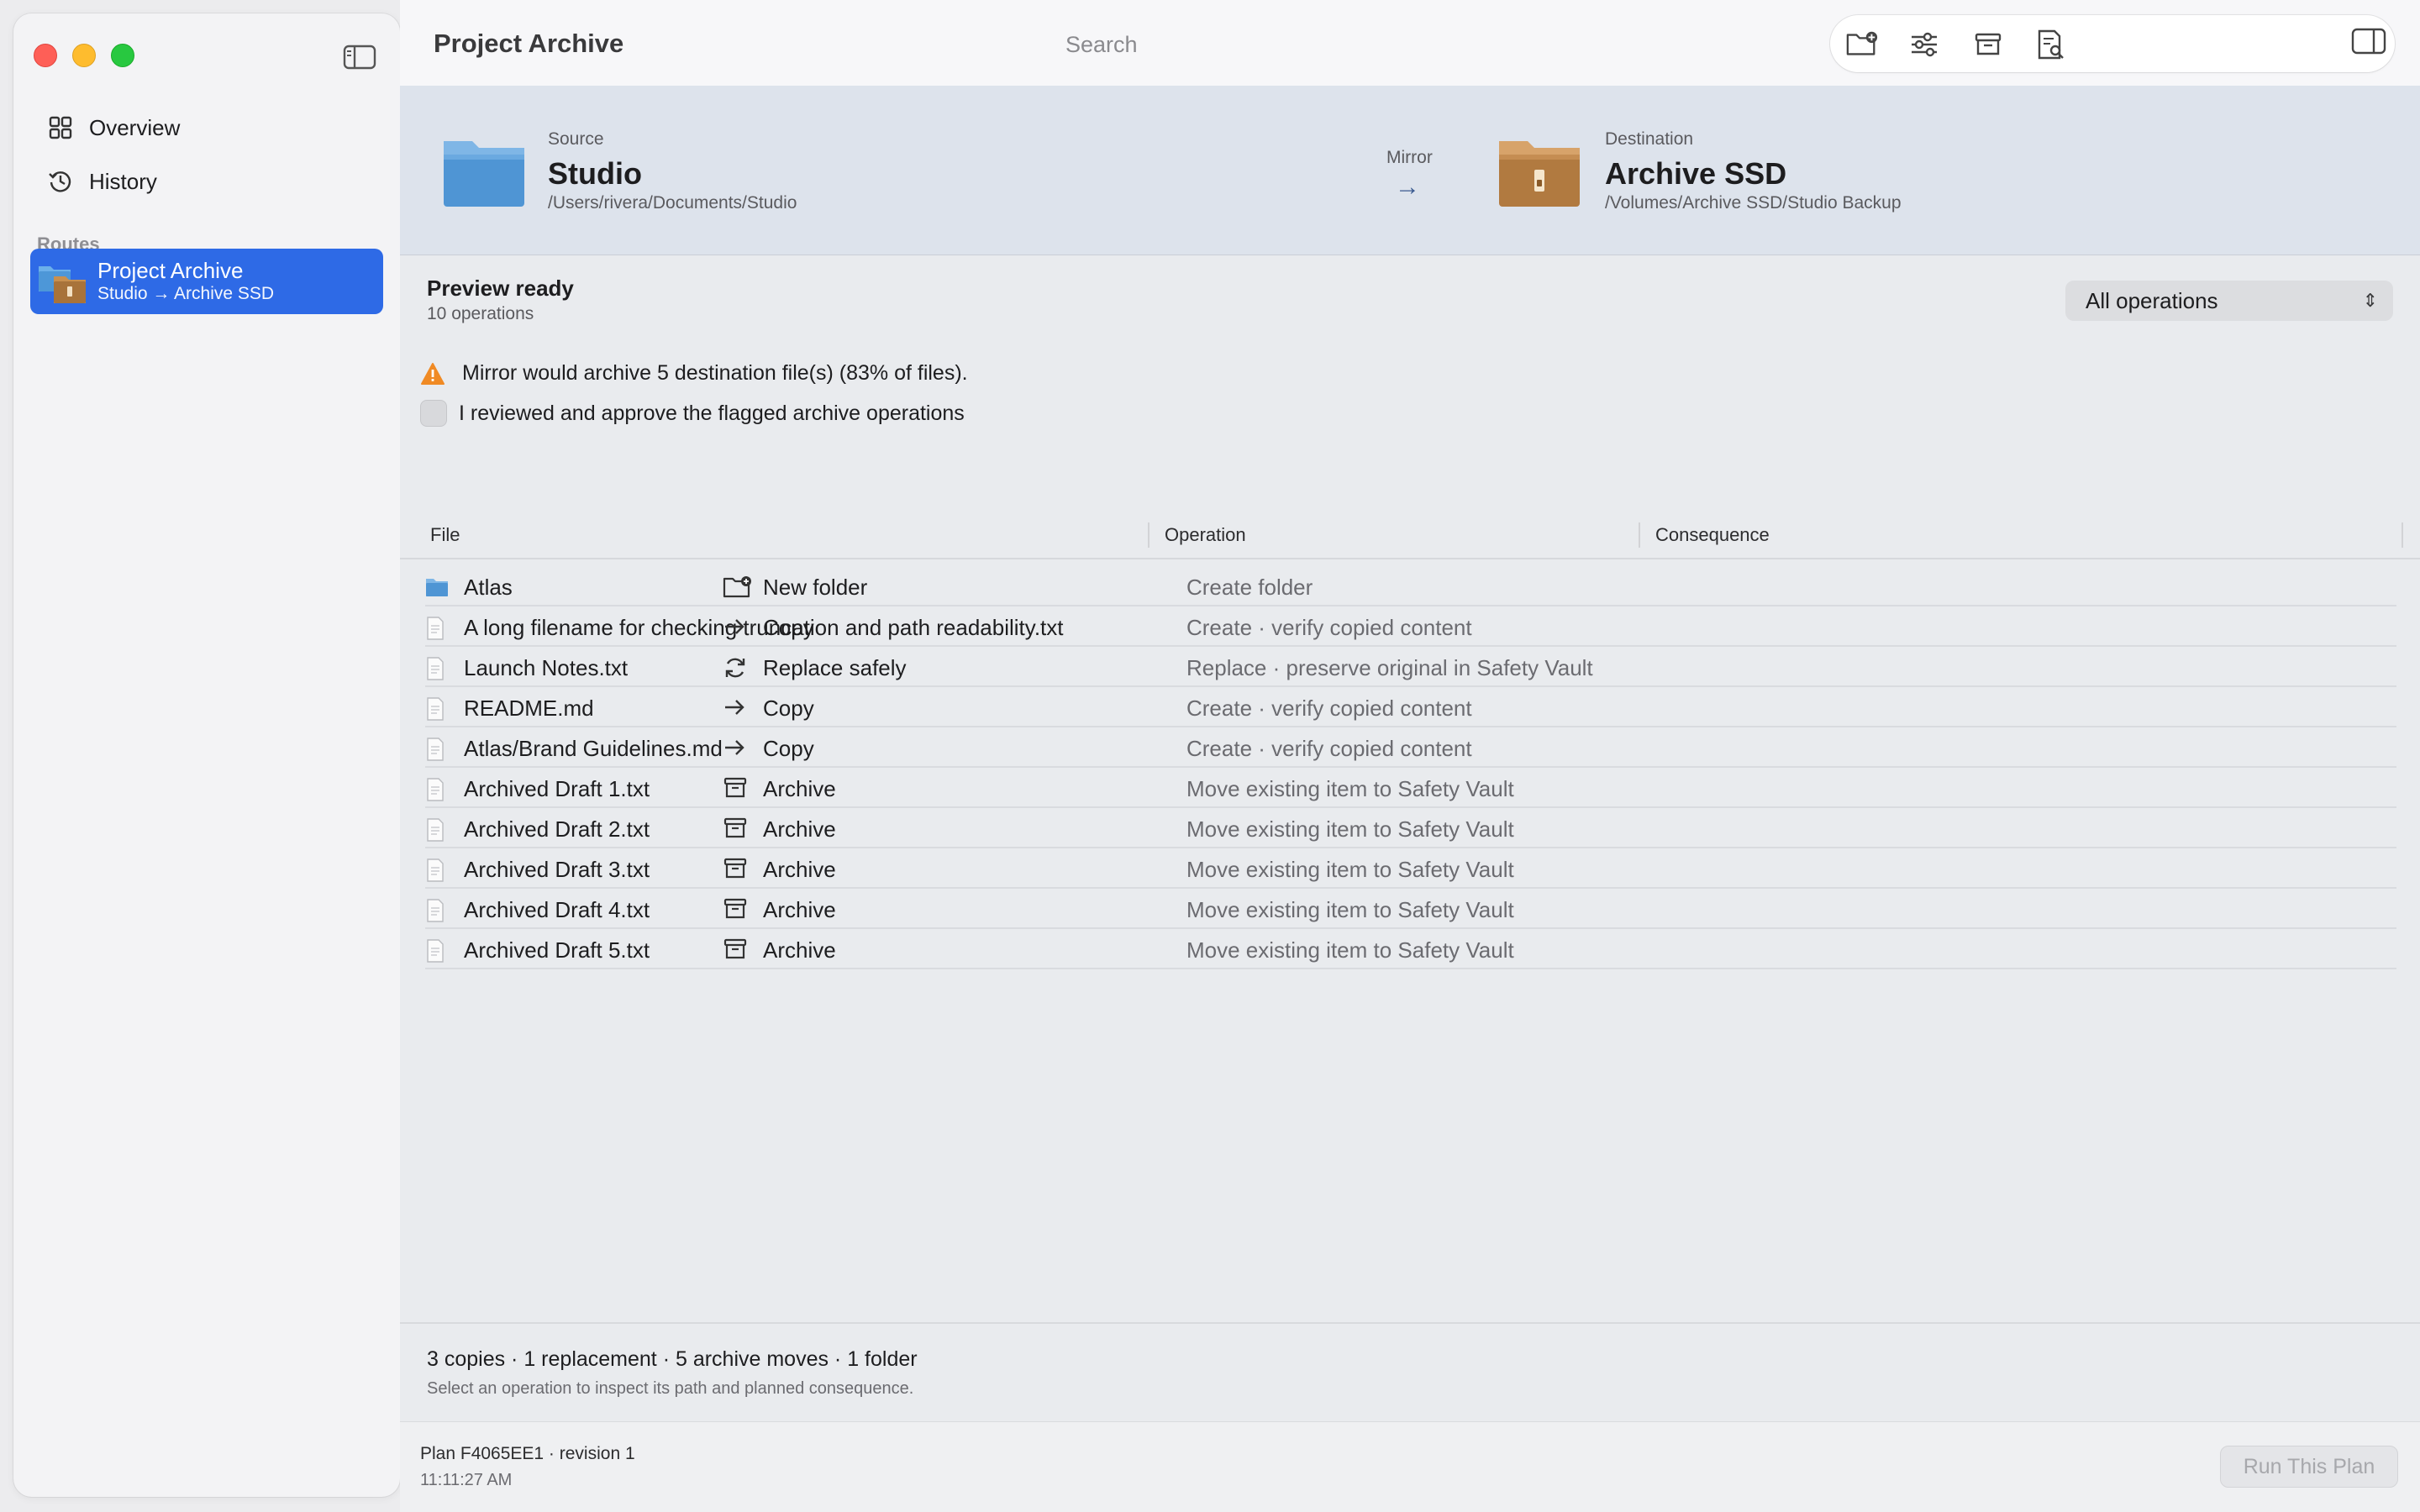  What do you see at coordinates (1410, 43) in the screenshot?
I see `titlebar: Project Archive Search` at bounding box center [1410, 43].